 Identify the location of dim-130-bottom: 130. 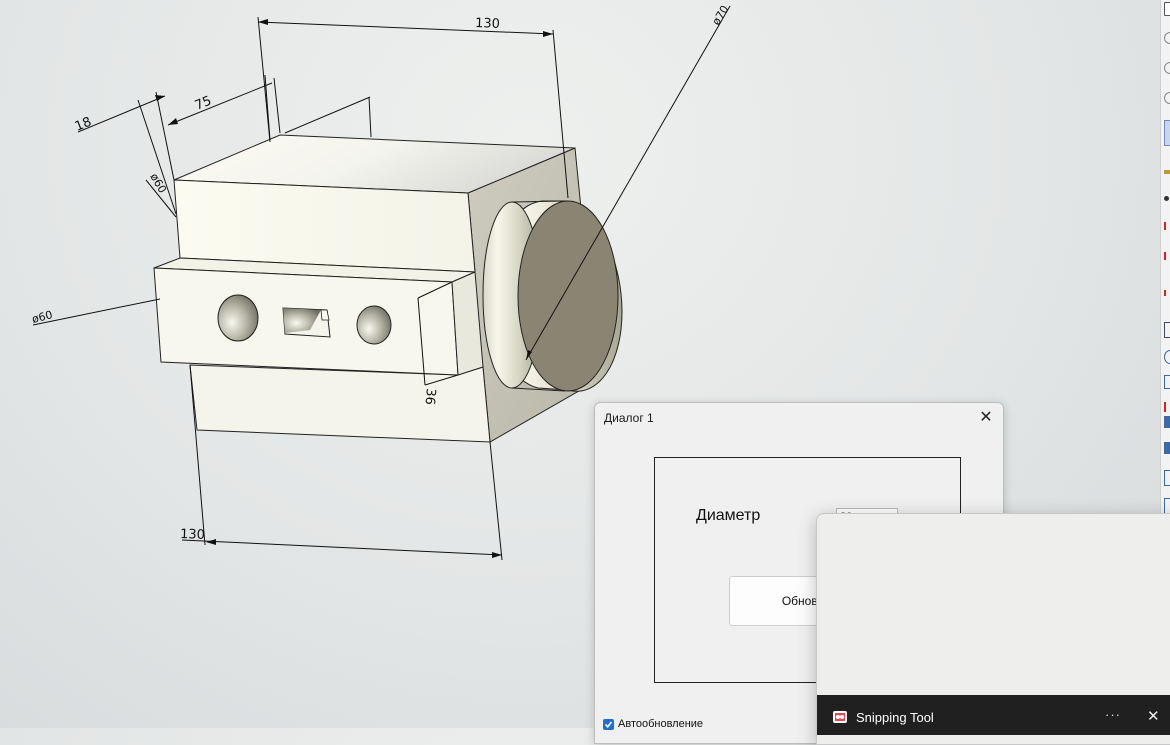
(192, 535).